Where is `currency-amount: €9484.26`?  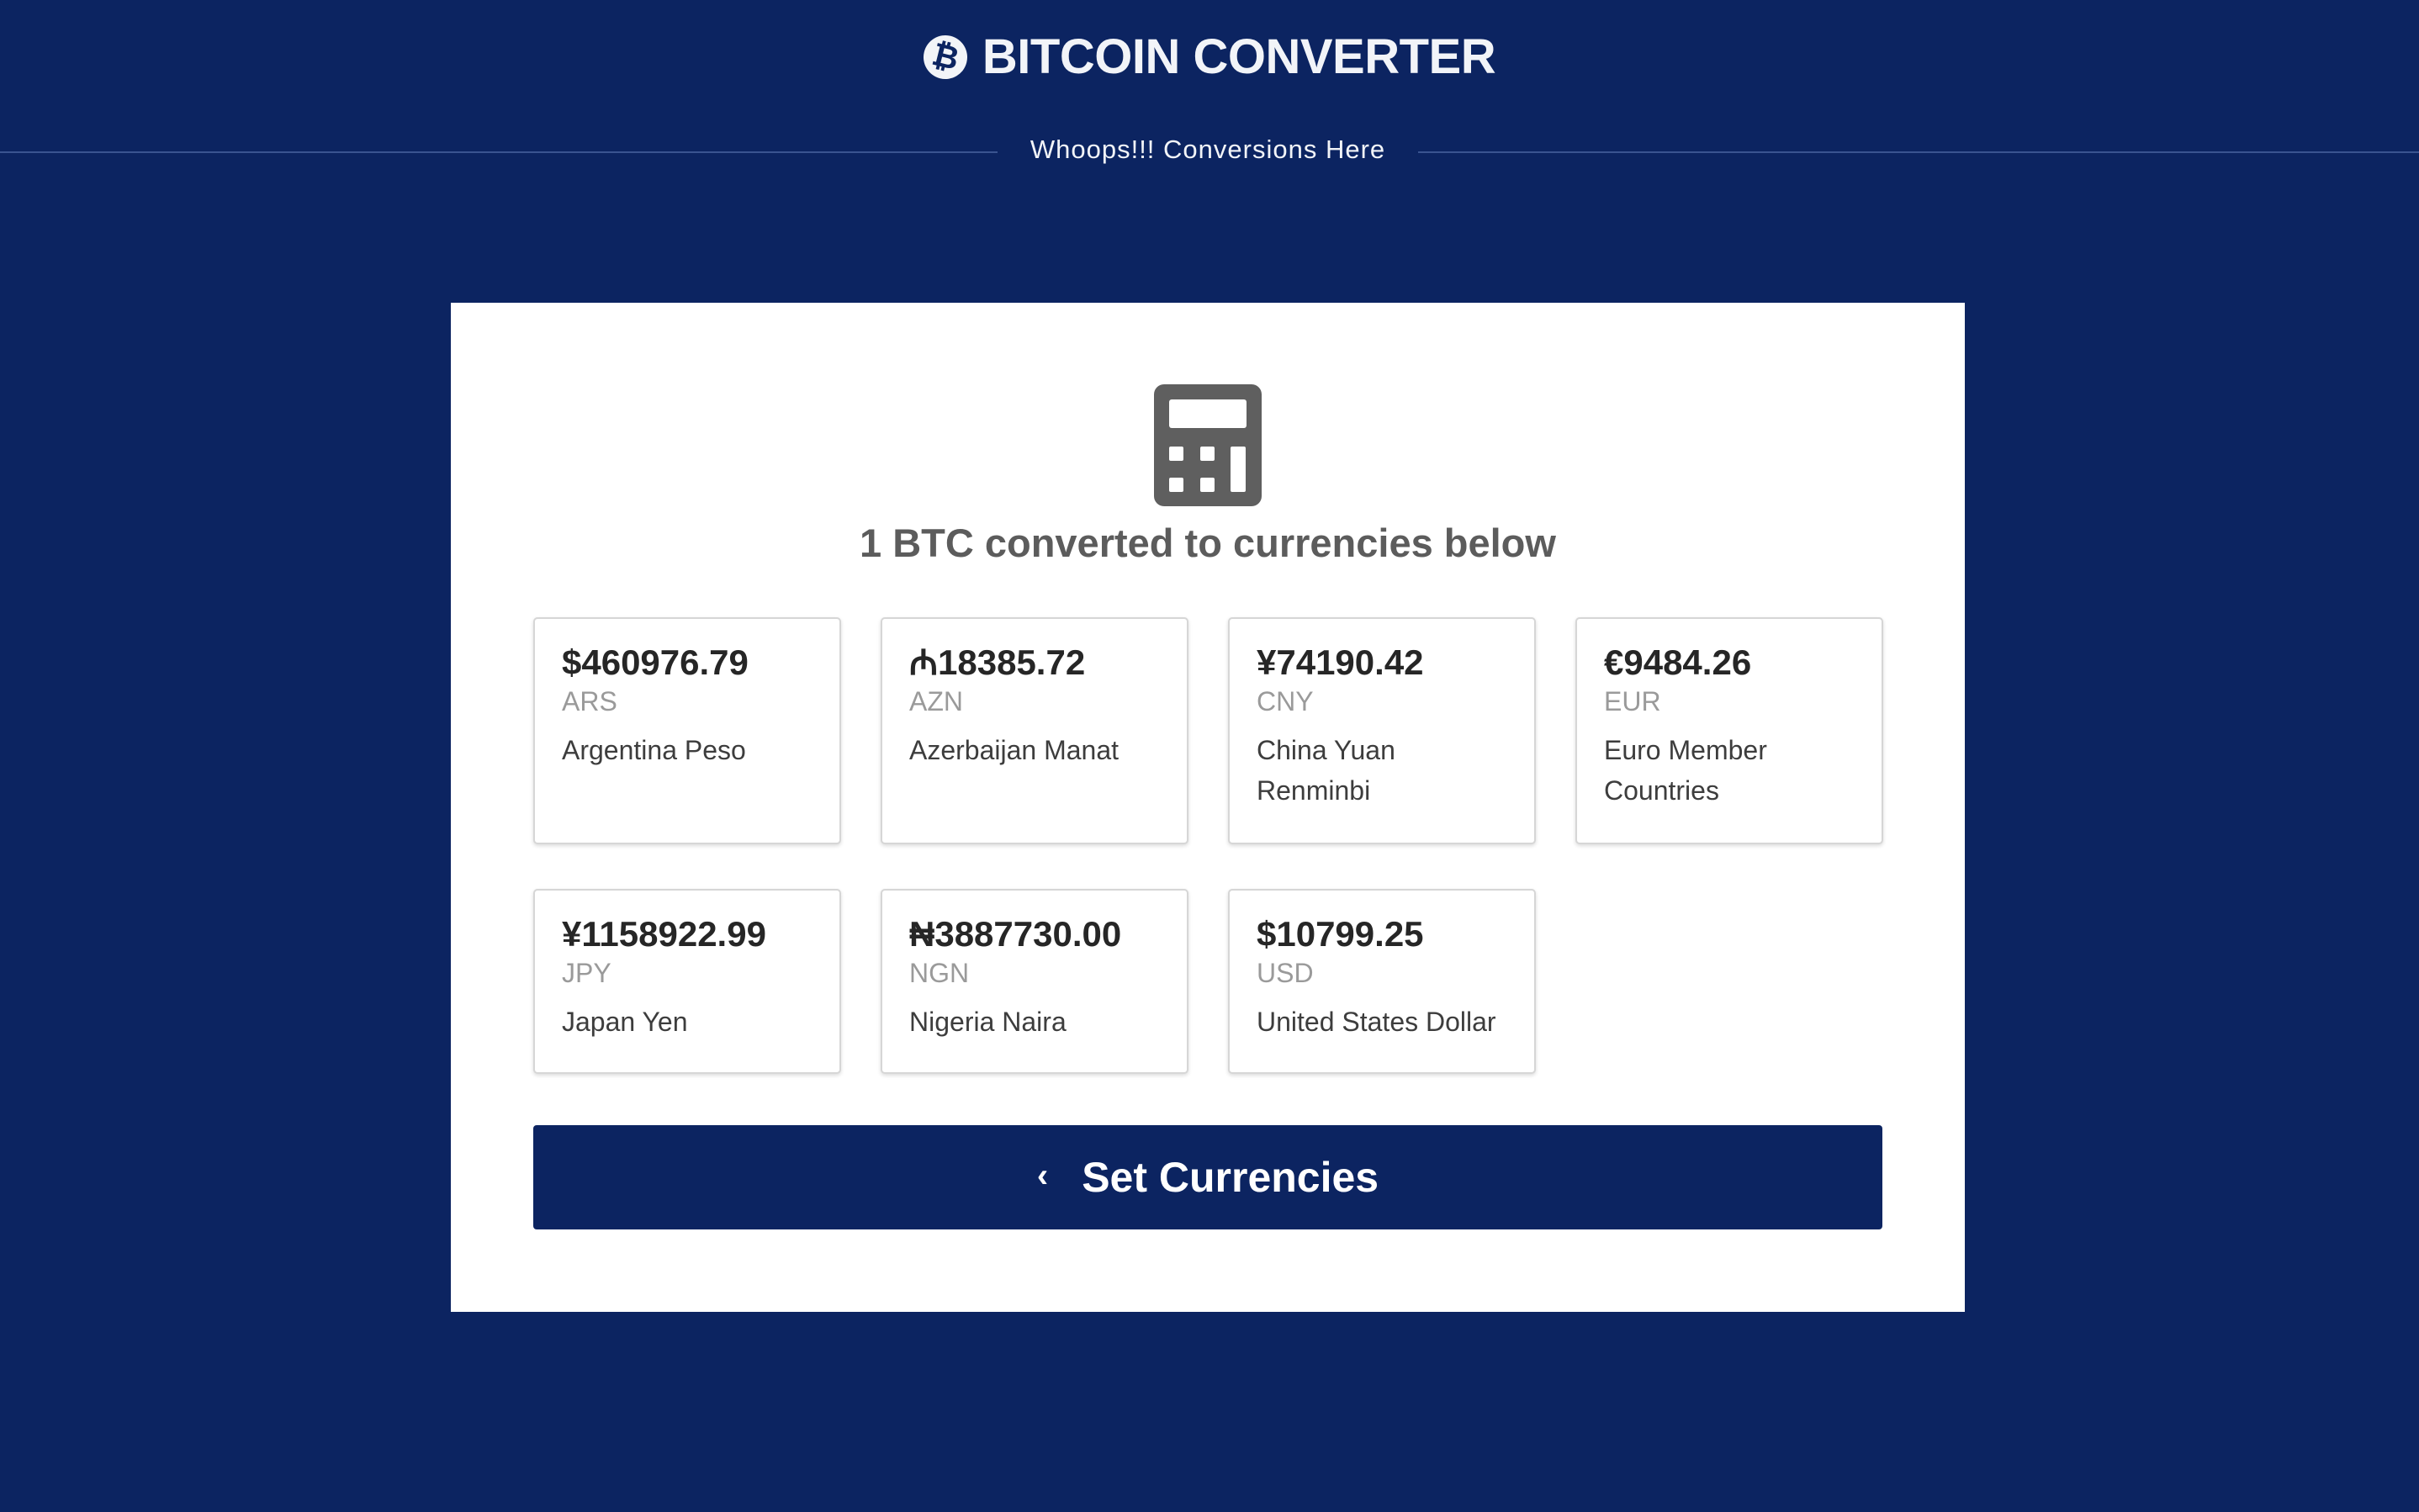 currency-amount: €9484.26 is located at coordinates (1678, 662).